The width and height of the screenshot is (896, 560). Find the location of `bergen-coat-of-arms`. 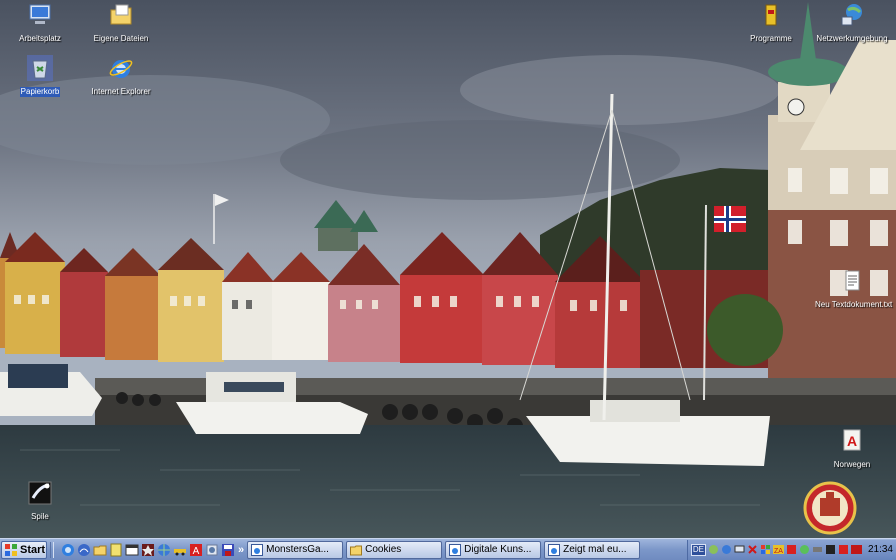

bergen-coat-of-arms is located at coordinates (830, 508).